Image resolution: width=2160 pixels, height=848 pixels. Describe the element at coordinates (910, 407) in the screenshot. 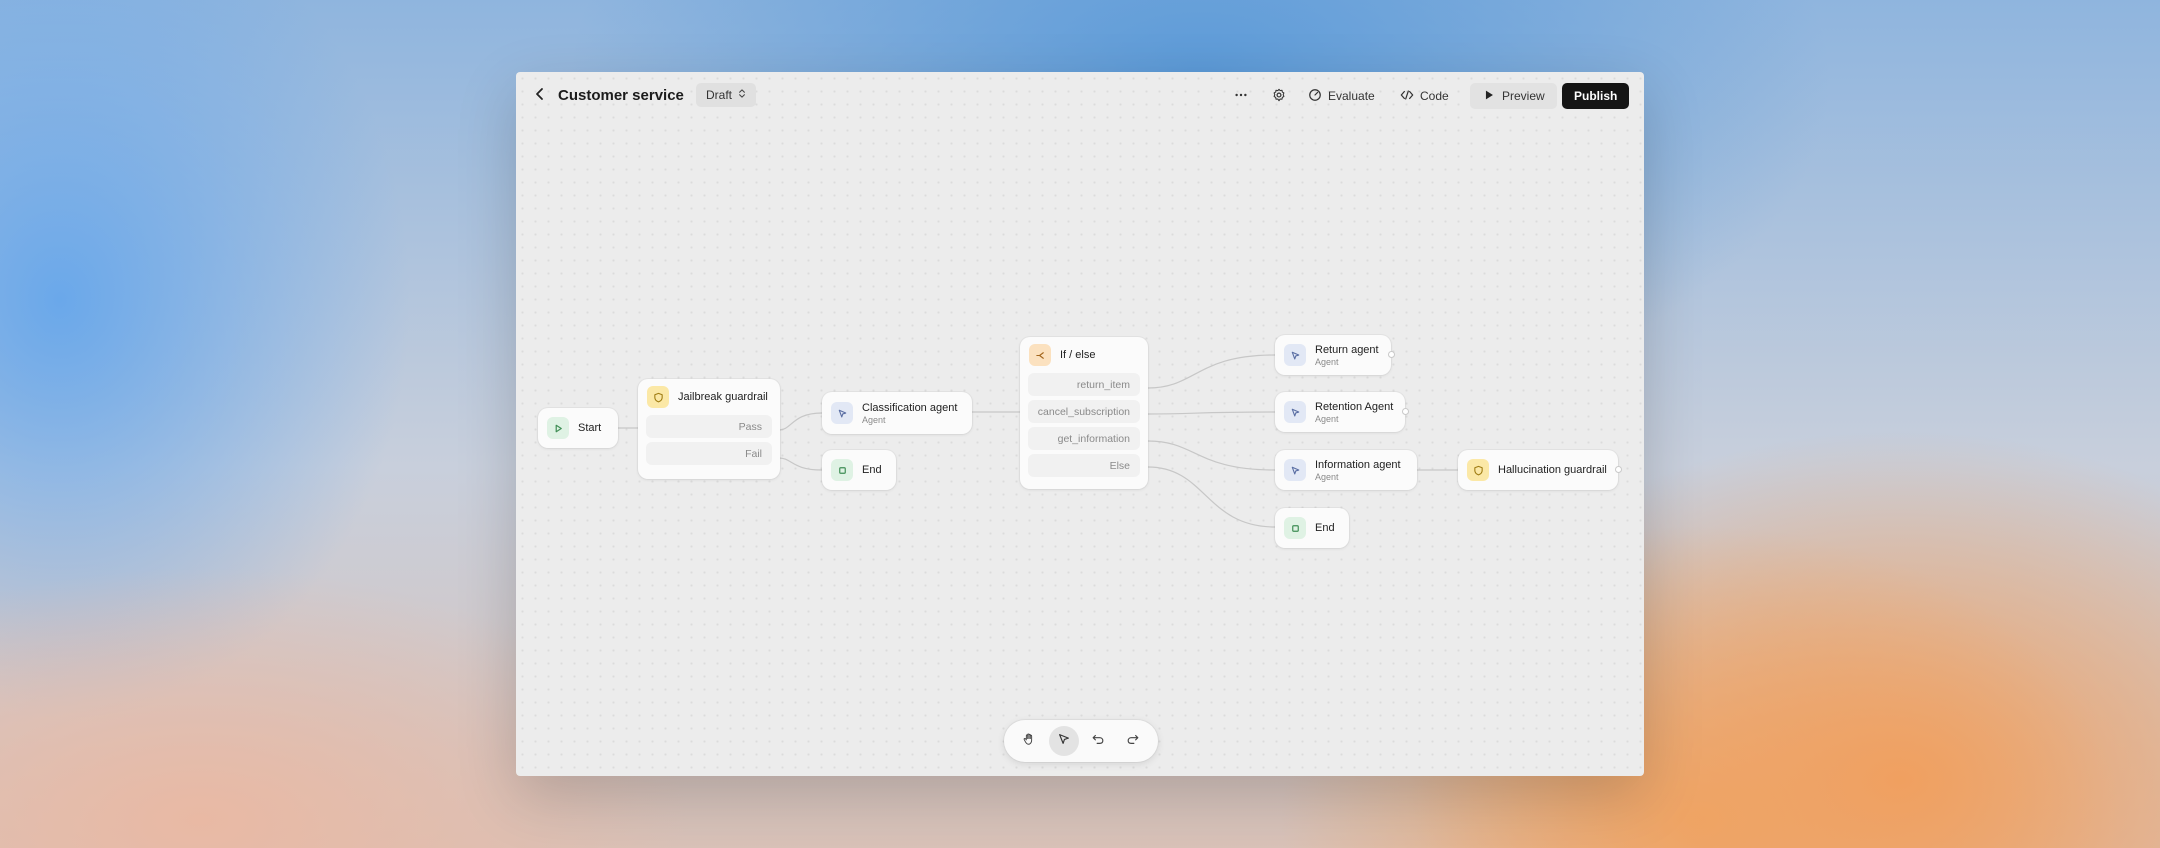

I see `classification-node-label: Classification agent` at that location.